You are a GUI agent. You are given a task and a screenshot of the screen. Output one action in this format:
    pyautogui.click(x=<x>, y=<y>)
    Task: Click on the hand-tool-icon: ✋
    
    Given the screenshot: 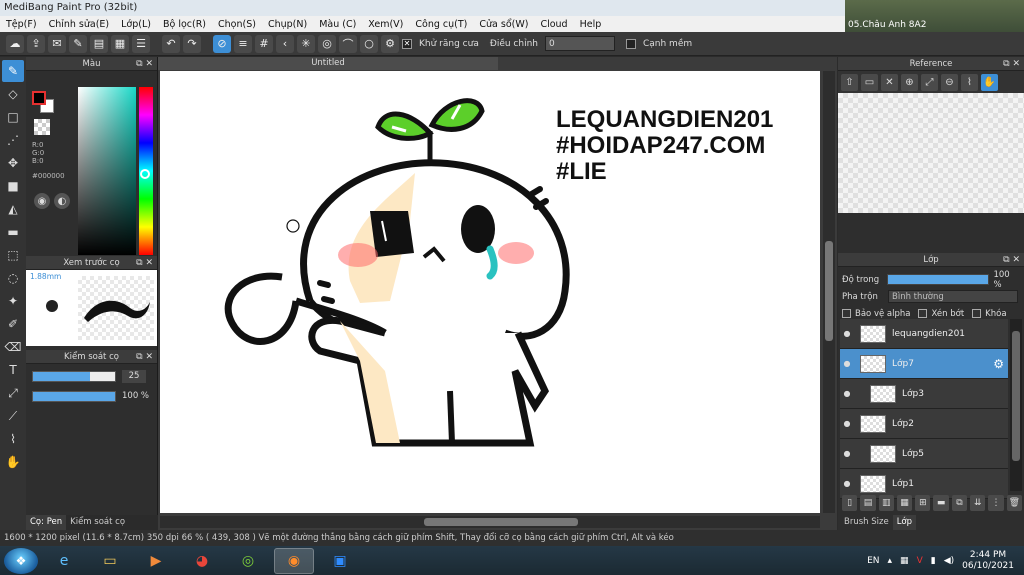 What is the action you would take?
    pyautogui.click(x=13, y=462)
    